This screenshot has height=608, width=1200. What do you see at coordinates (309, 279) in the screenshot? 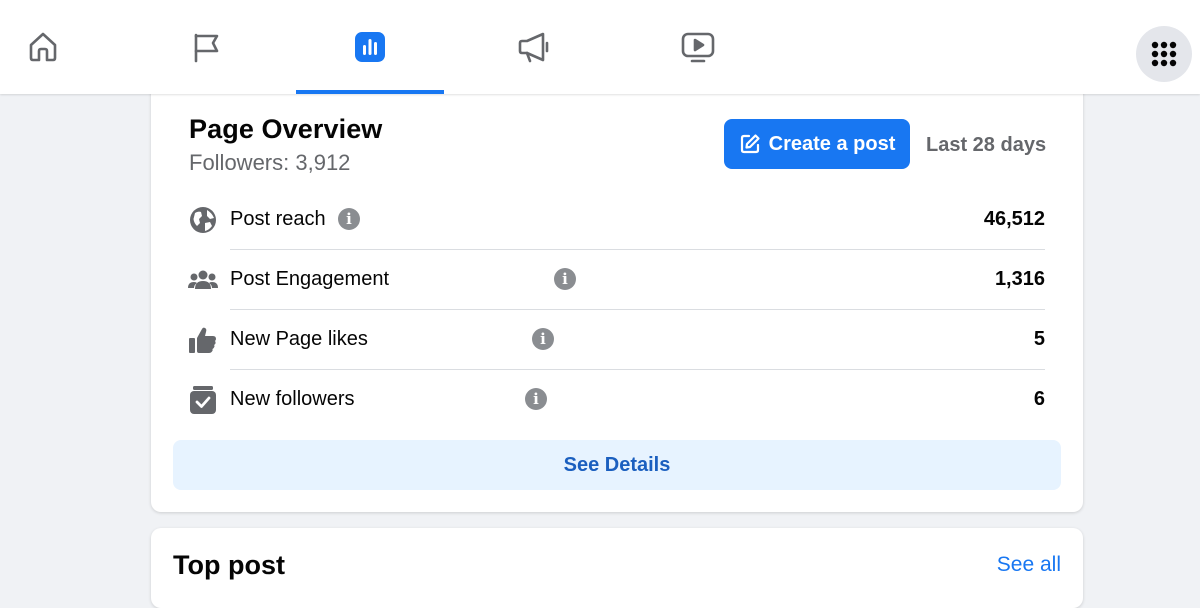
I see `metric-label: Post Engagement` at bounding box center [309, 279].